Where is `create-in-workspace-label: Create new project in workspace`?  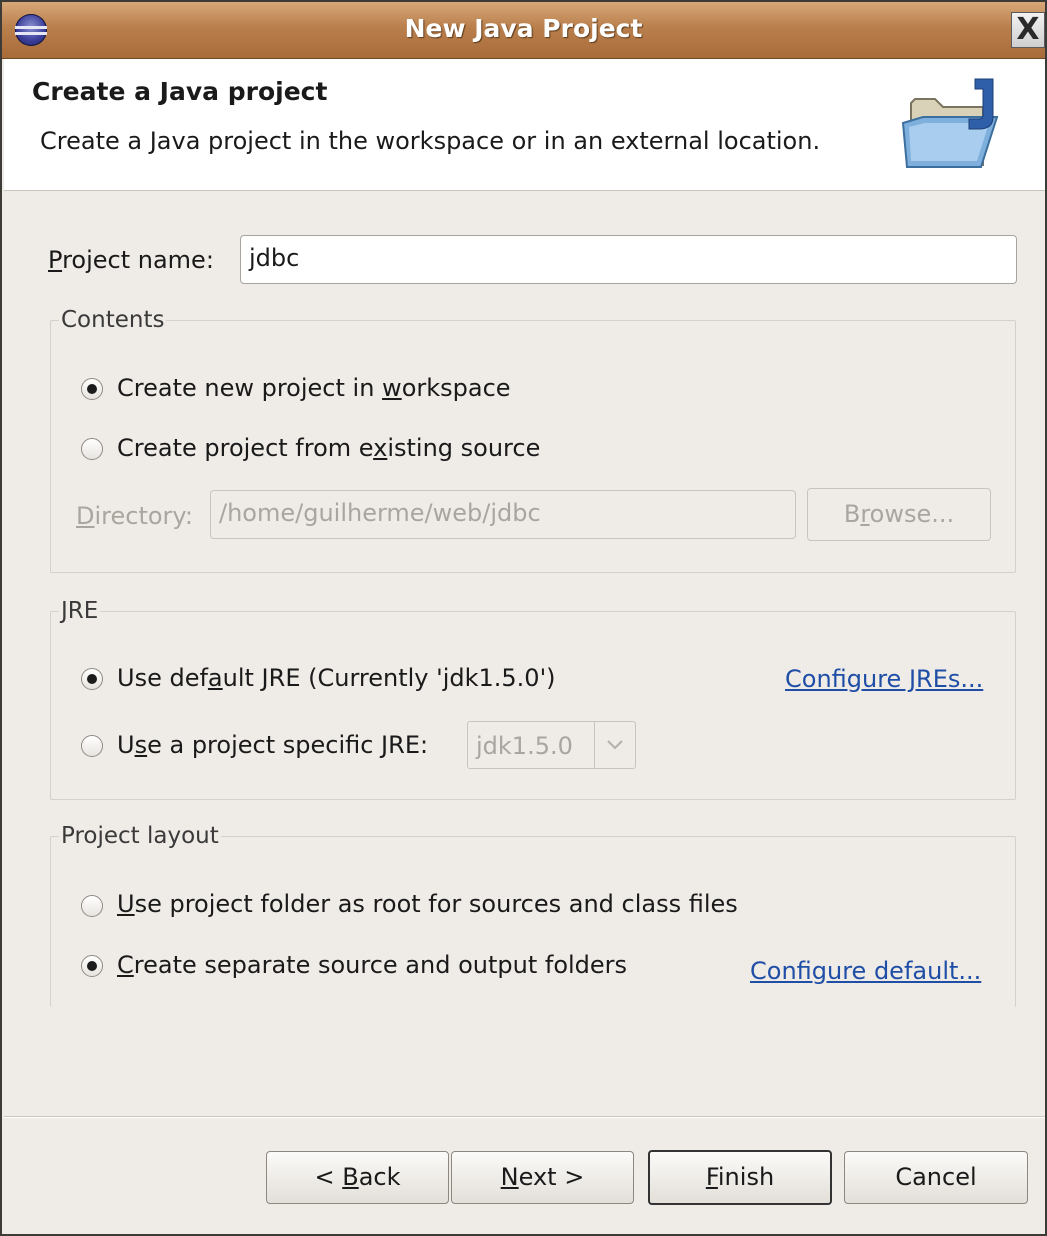
create-in-workspace-label: Create new project in workspace is located at coordinates (314, 388).